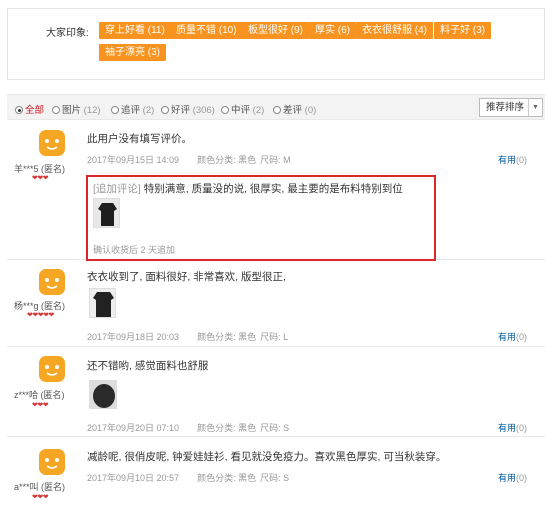 This screenshot has width=553, height=507. Describe the element at coordinates (132, 109) in the screenshot. I see `filter-append-radio: 追评 (2)` at that location.